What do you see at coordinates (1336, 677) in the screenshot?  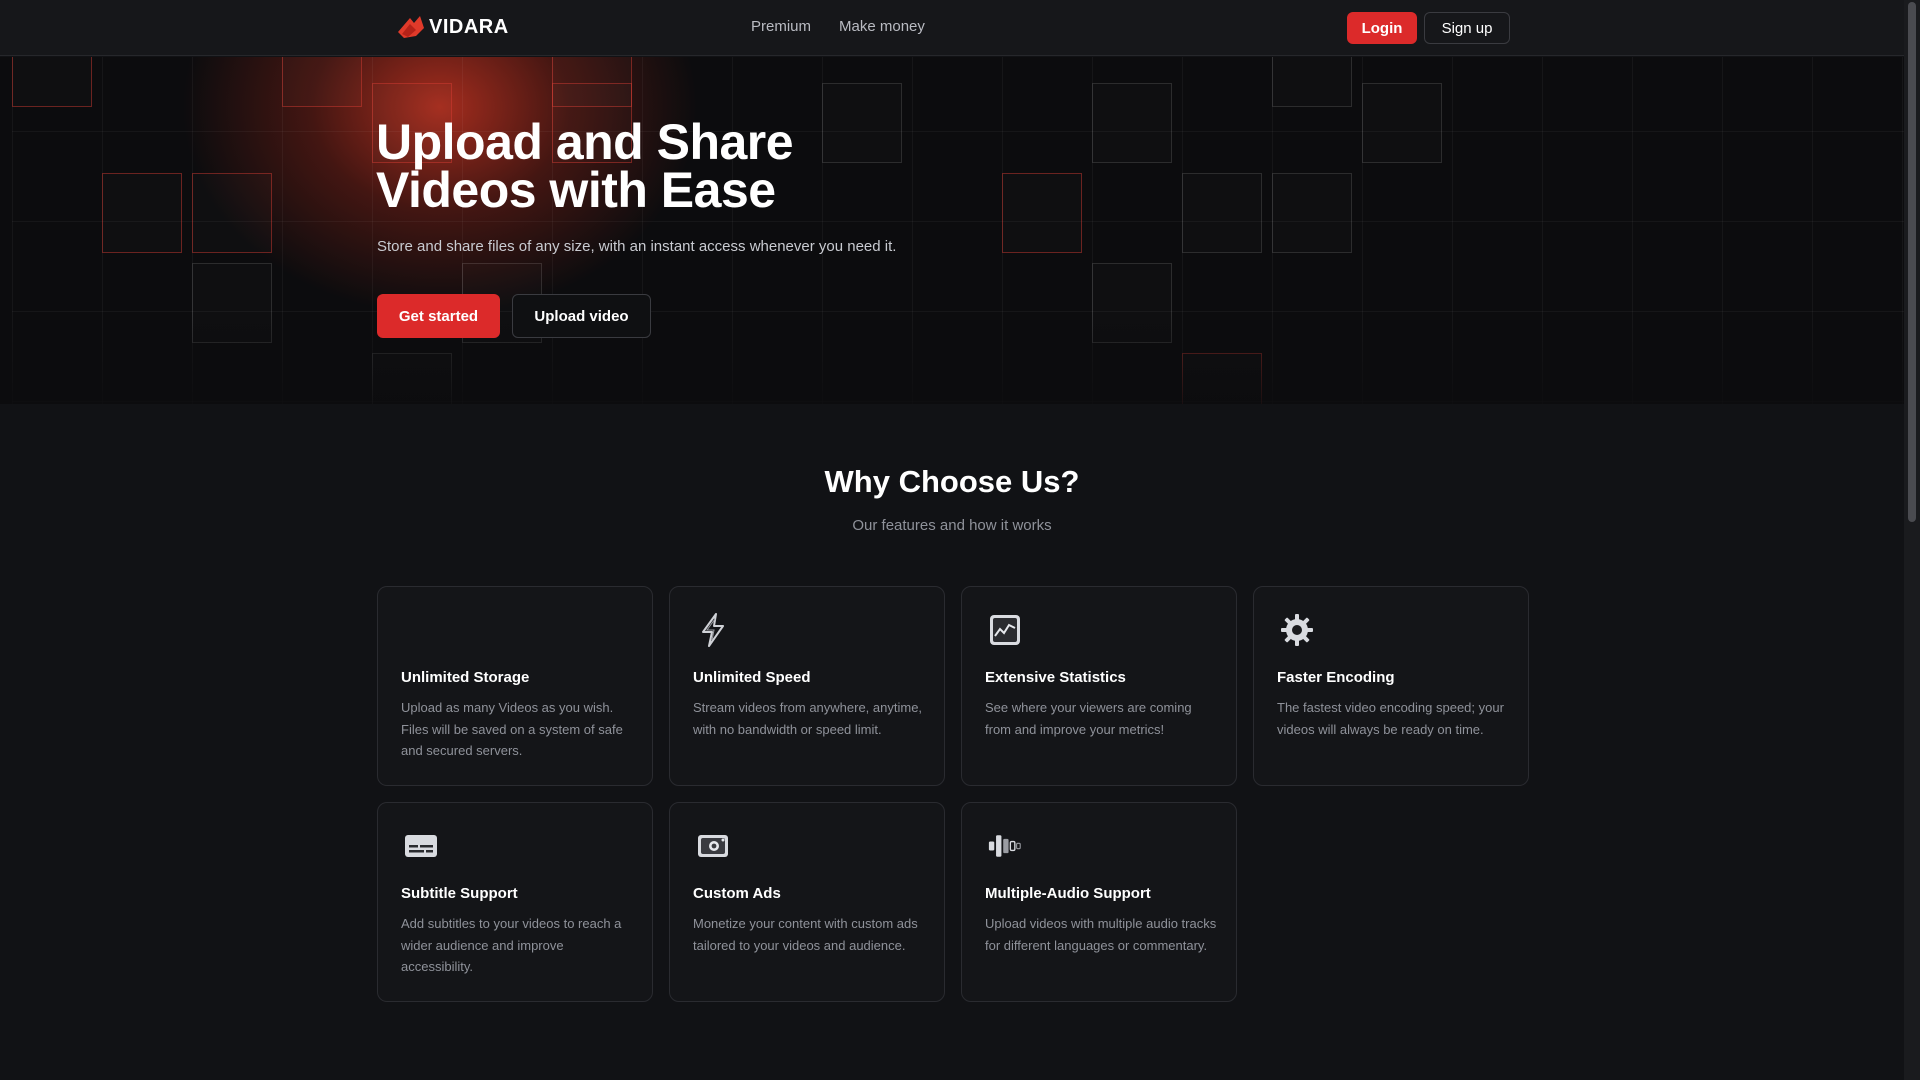 I see `feature-title: Faster Encoding` at bounding box center [1336, 677].